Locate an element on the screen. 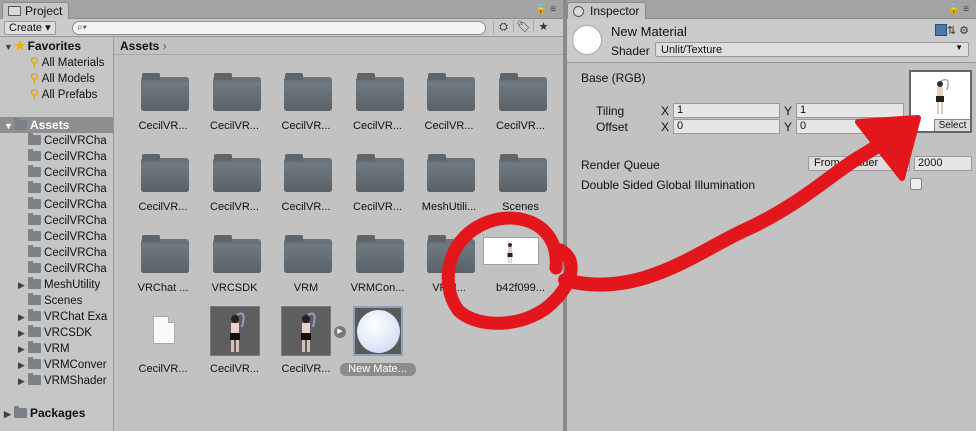 The width and height of the screenshot is (976, 431). tree-folder-label: Scenes is located at coordinates (63, 301).